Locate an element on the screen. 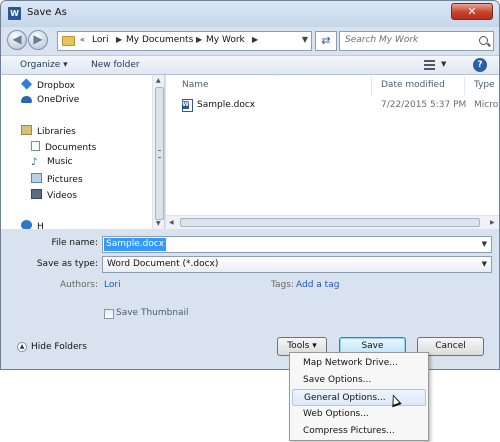 Image resolution: width=500 pixels, height=442 pixels. filename-value: Sample.docx is located at coordinates (135, 244).